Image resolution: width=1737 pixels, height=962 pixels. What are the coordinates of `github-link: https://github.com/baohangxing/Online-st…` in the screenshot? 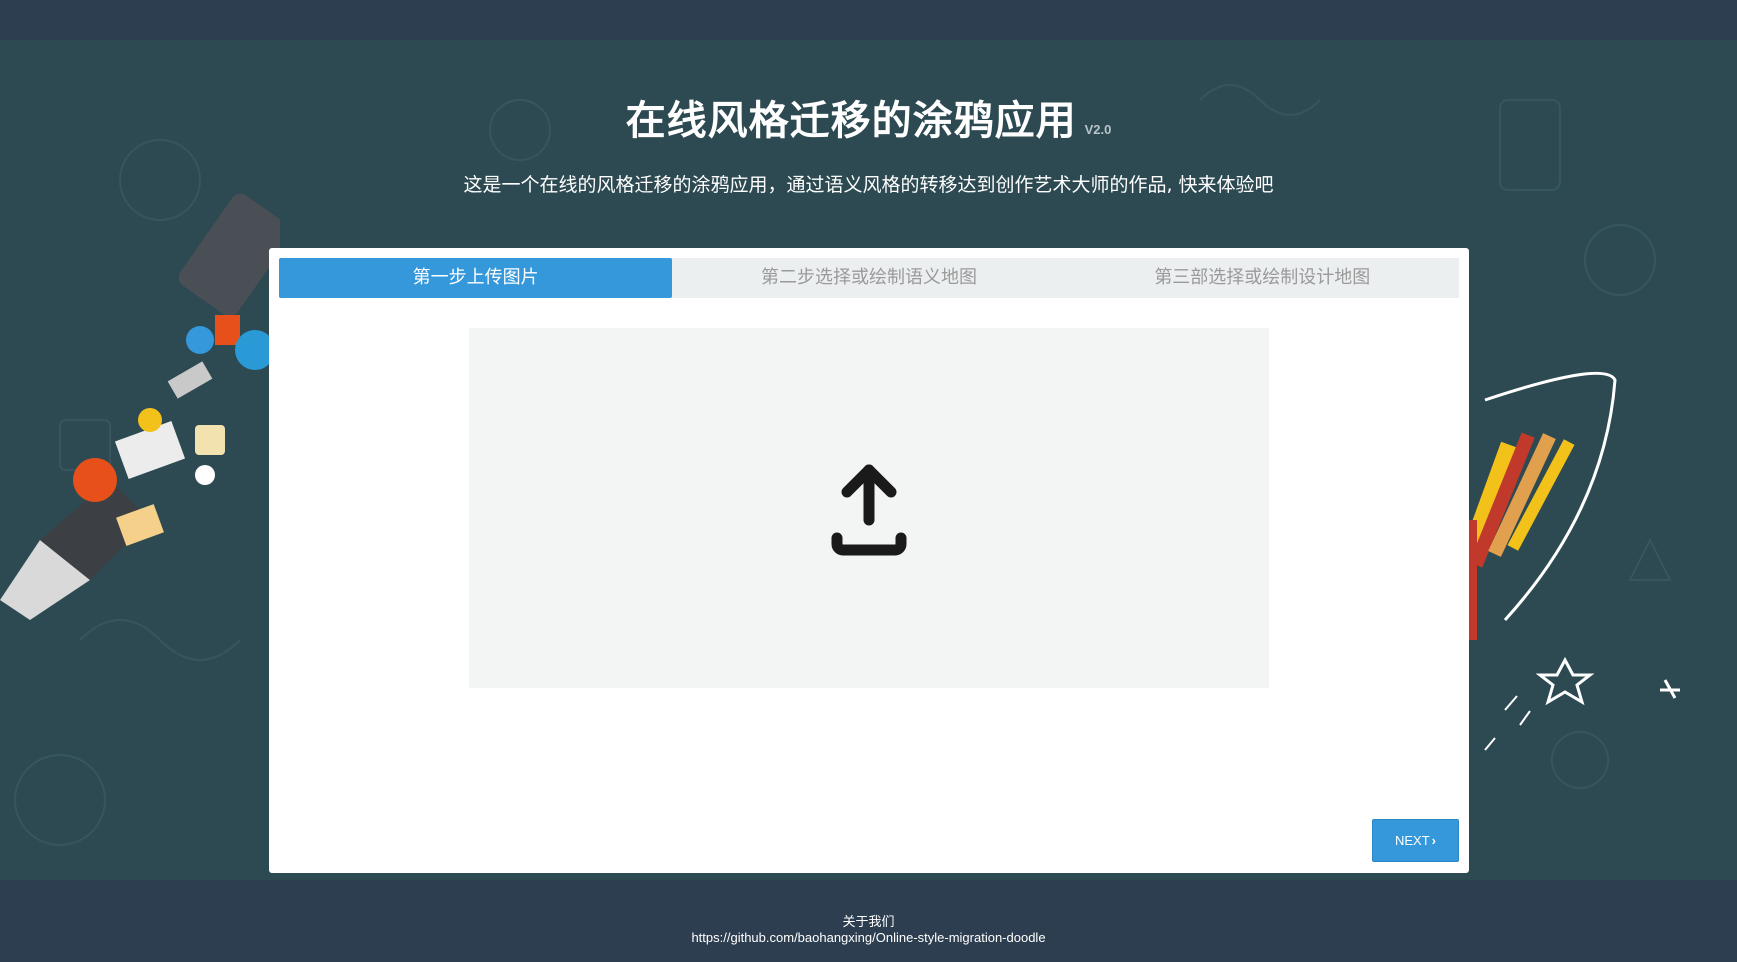 It's located at (868, 937).